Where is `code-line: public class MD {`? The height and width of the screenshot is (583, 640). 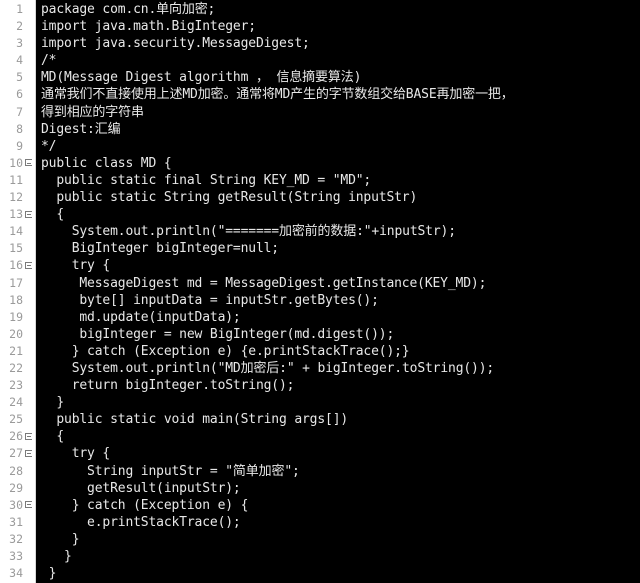
code-line: public class MD { is located at coordinates (338, 163).